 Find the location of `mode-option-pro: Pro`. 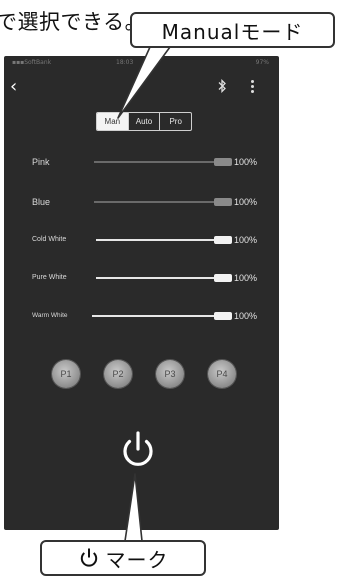

mode-option-pro: Pro is located at coordinates (175, 121).